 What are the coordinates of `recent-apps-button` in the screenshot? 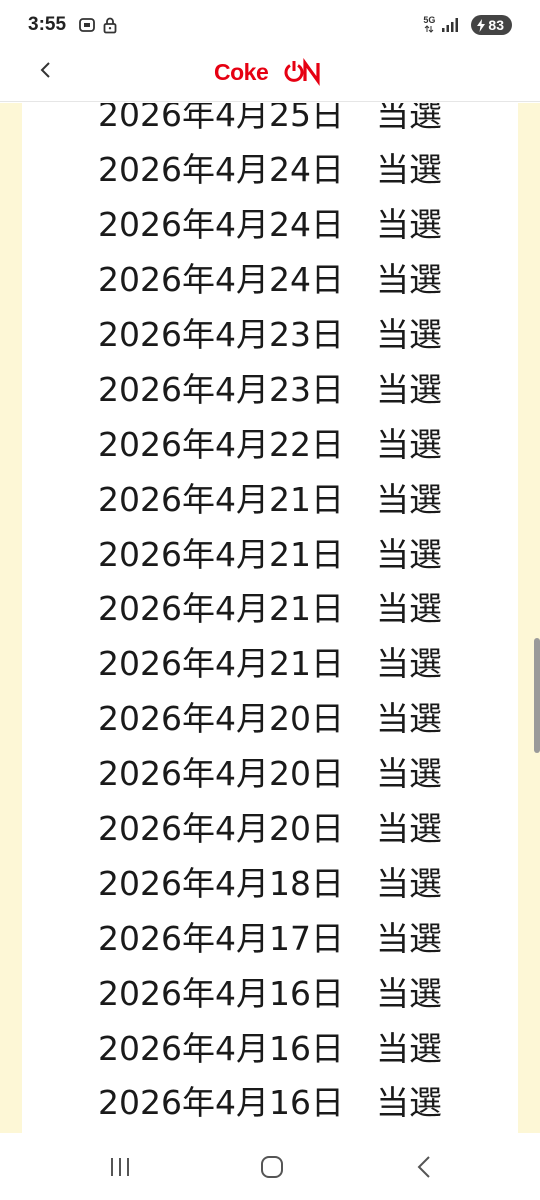 It's located at (120, 1167).